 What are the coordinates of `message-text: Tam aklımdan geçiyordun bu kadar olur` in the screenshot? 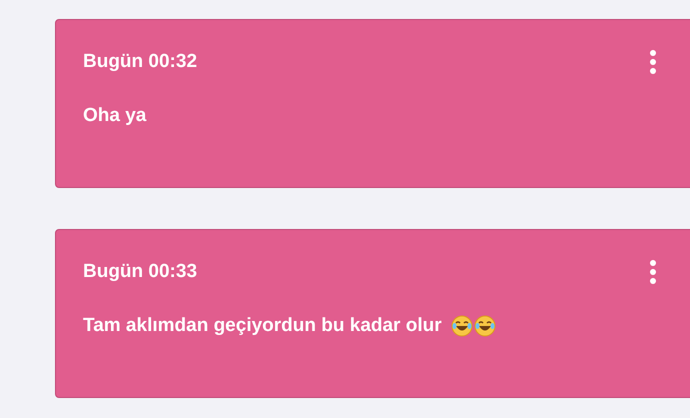 It's located at (262, 326).